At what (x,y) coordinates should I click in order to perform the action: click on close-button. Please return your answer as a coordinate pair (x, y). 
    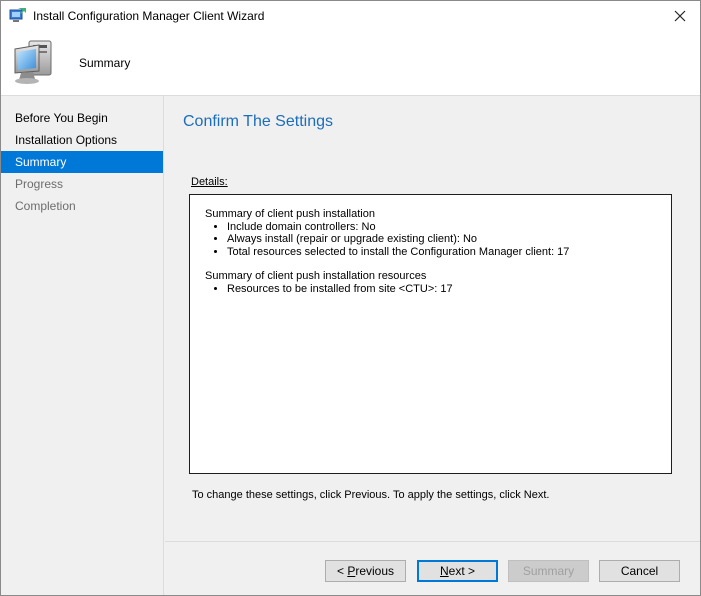
    Looking at the image, I should click on (680, 16).